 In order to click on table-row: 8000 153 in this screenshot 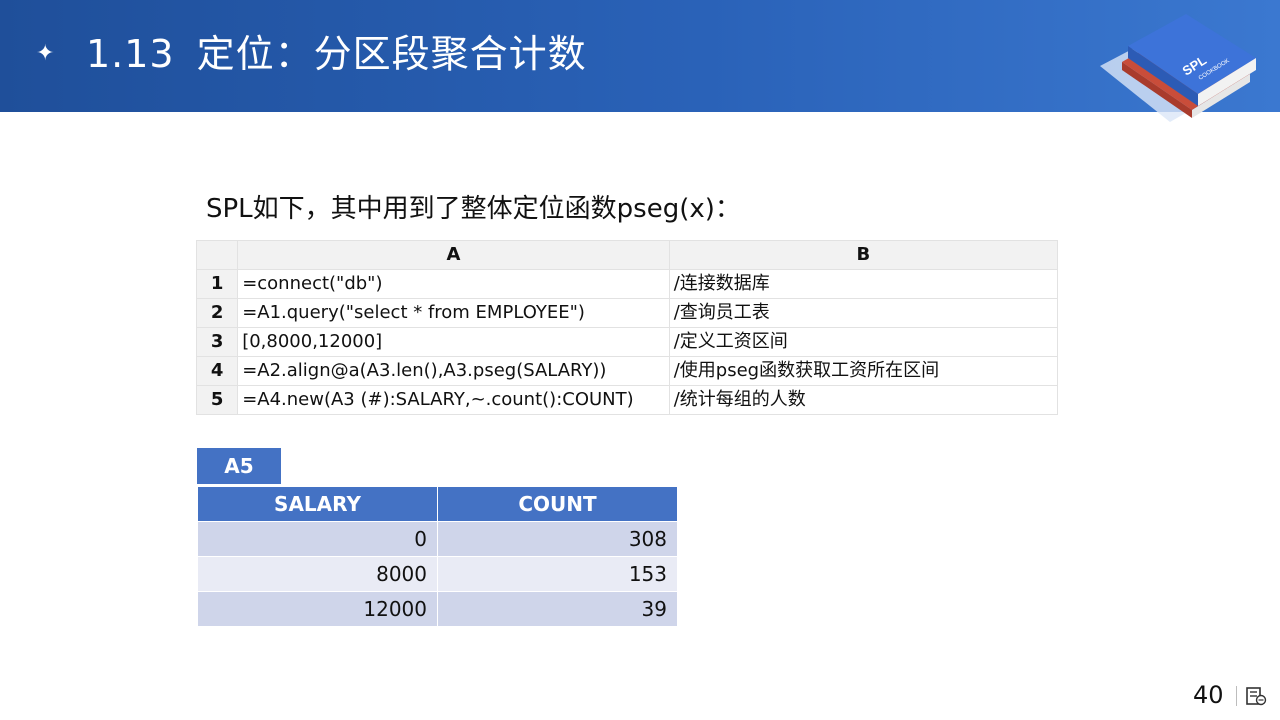, I will do `click(437, 574)`.